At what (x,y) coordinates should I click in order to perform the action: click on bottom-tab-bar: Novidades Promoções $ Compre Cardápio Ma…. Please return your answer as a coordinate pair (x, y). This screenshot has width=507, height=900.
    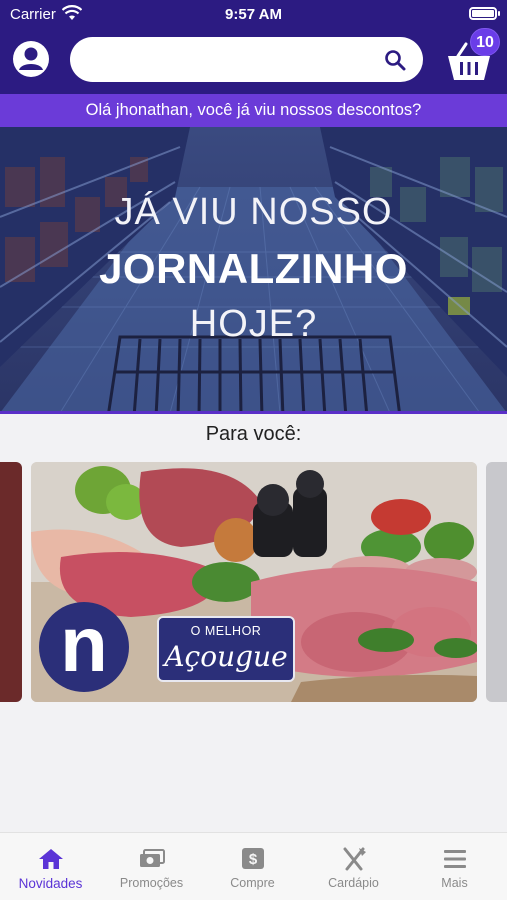
    Looking at the image, I should click on (253, 866).